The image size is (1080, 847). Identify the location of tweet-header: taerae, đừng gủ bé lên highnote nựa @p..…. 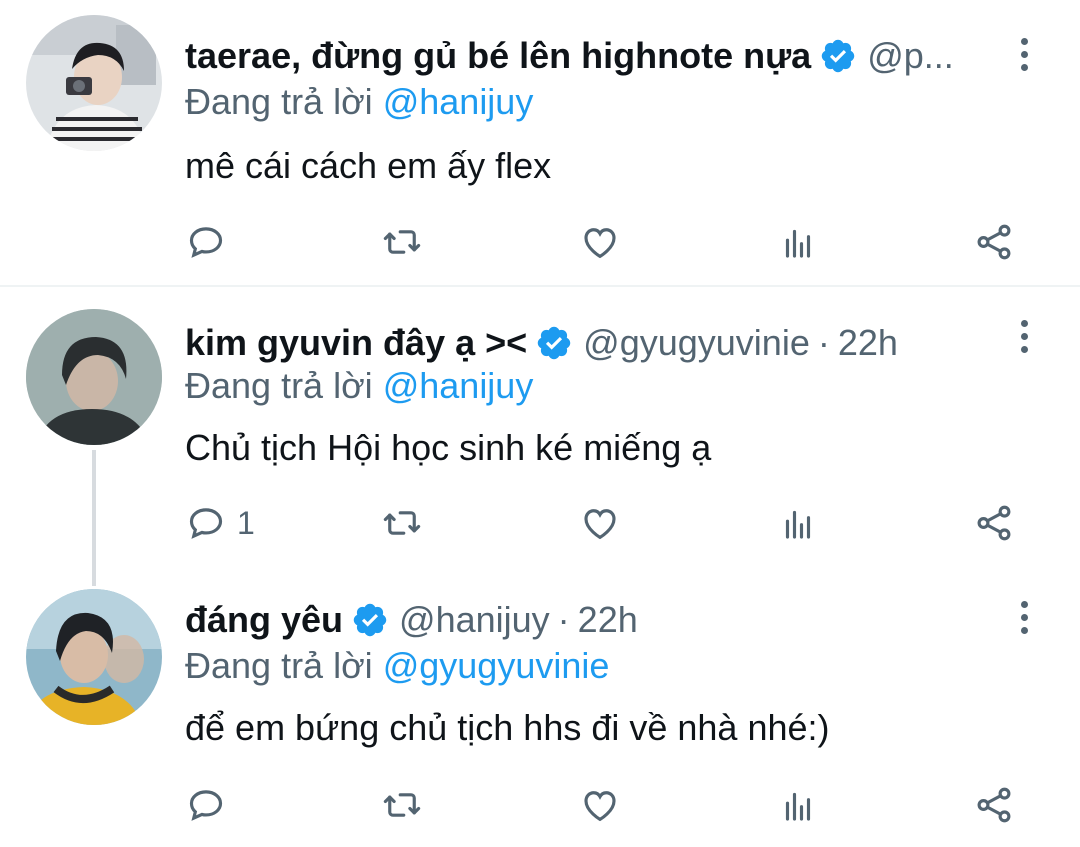
(582, 56).